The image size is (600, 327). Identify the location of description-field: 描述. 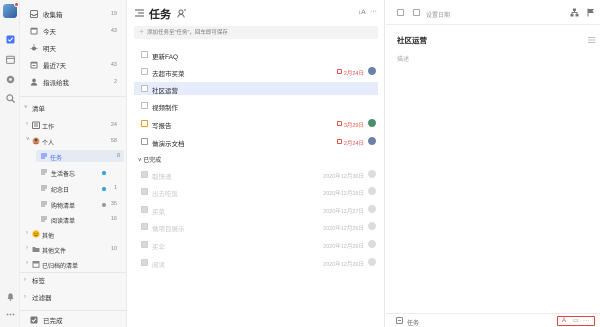
(403, 58).